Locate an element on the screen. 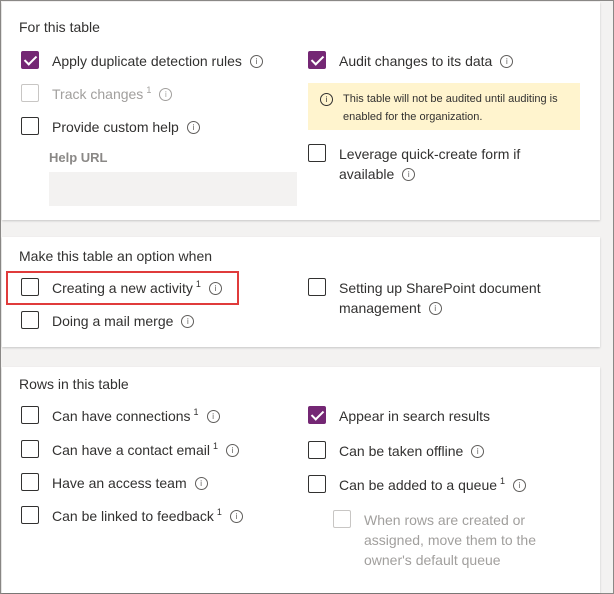 The width and height of the screenshot is (614, 594). search-results-label: Appear in search results is located at coordinates (414, 416).